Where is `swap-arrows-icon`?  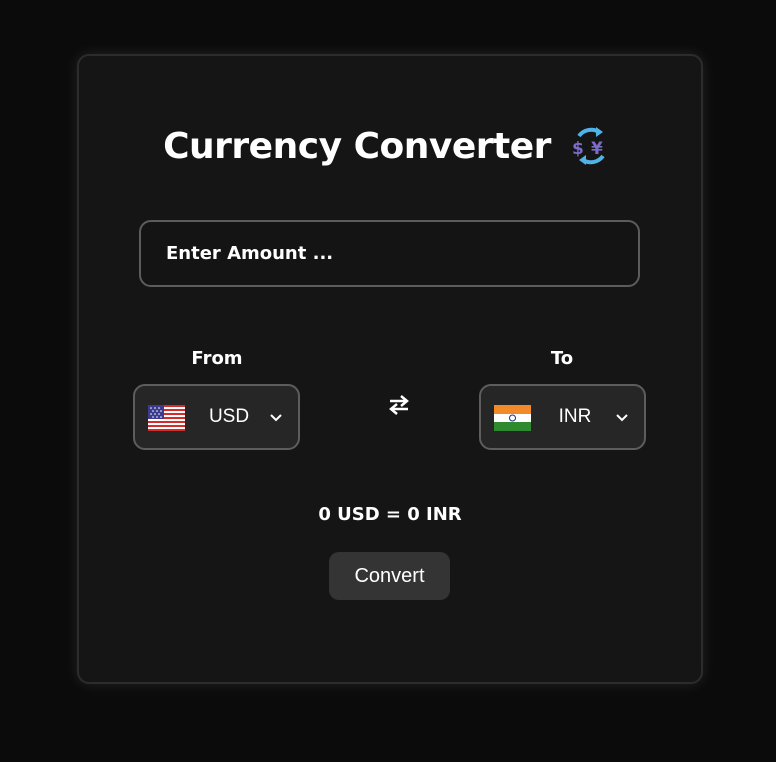 swap-arrows-icon is located at coordinates (399, 405).